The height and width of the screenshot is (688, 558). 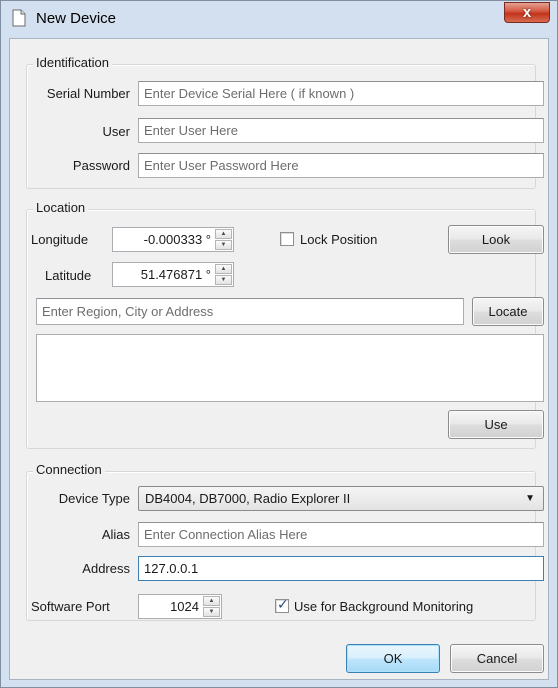 What do you see at coordinates (341, 534) in the screenshot?
I see `alias-input: Enter Connection Alias Here` at bounding box center [341, 534].